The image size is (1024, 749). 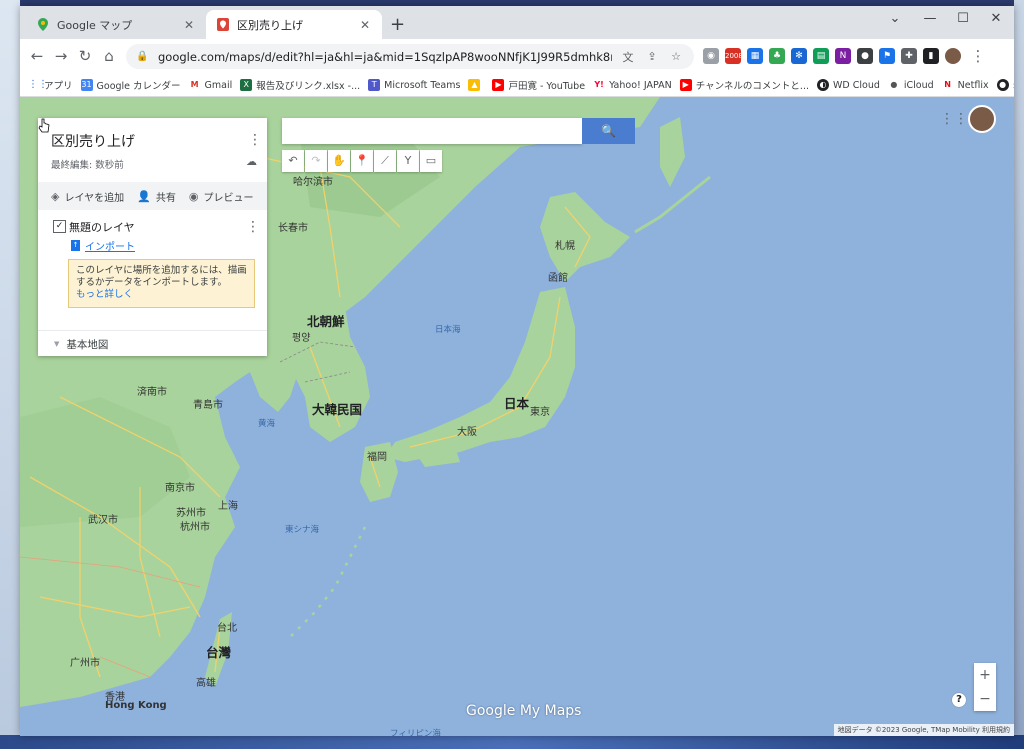 What do you see at coordinates (755, 56) in the screenshot?
I see `grid-extension-icon: ▦` at bounding box center [755, 56].